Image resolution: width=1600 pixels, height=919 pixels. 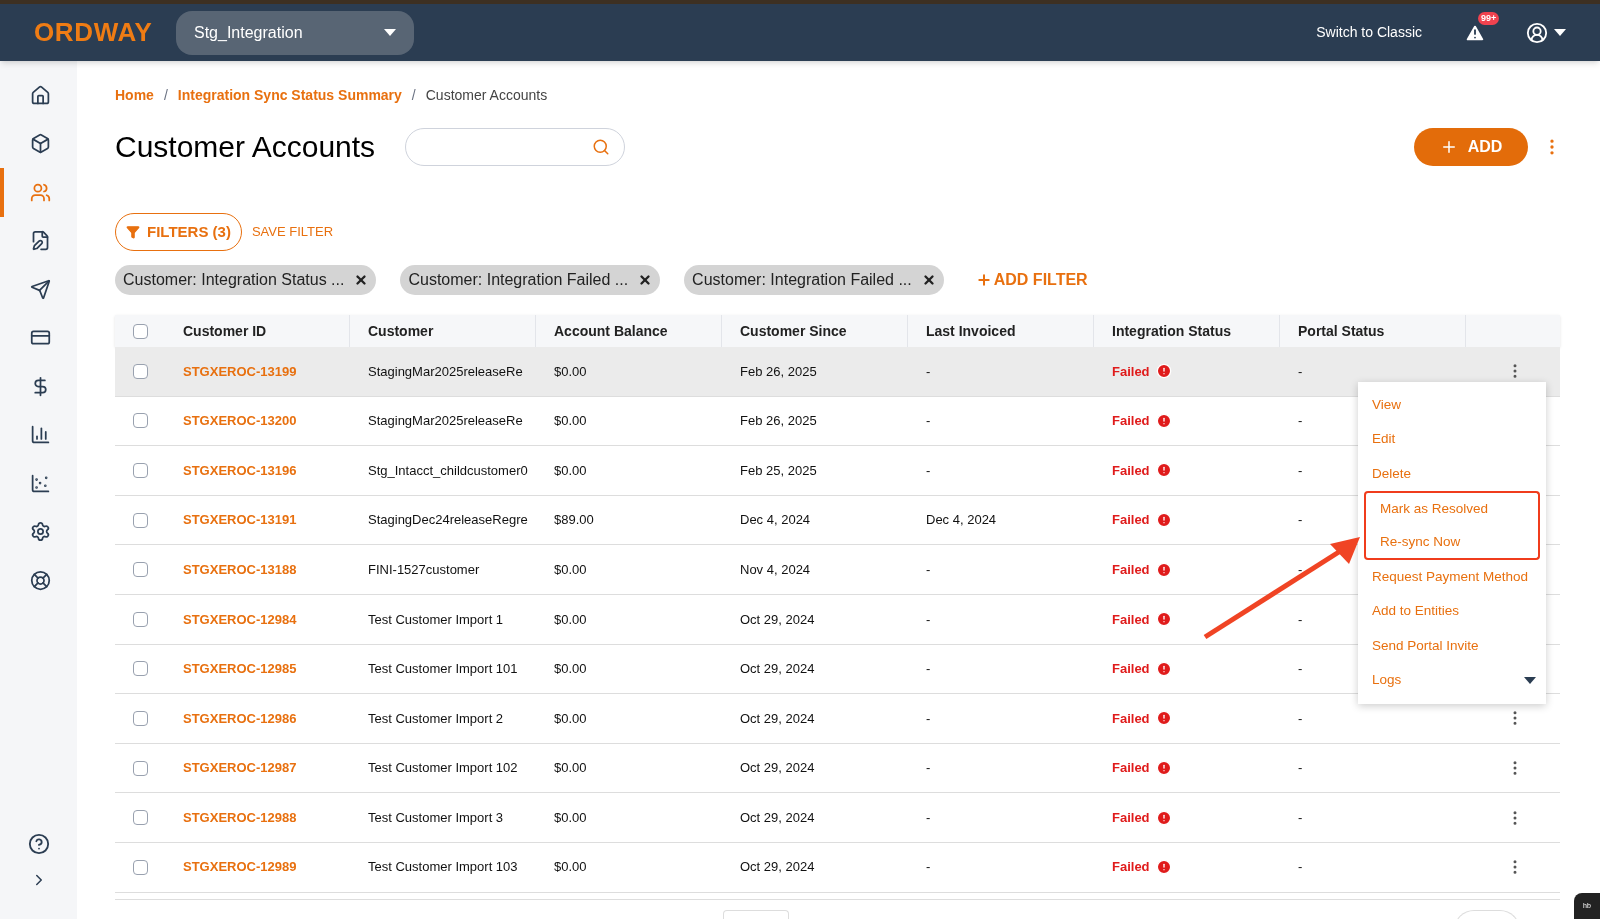 What do you see at coordinates (778, 371) in the screenshot?
I see `table-cell-text: Feb 26, 2025` at bounding box center [778, 371].